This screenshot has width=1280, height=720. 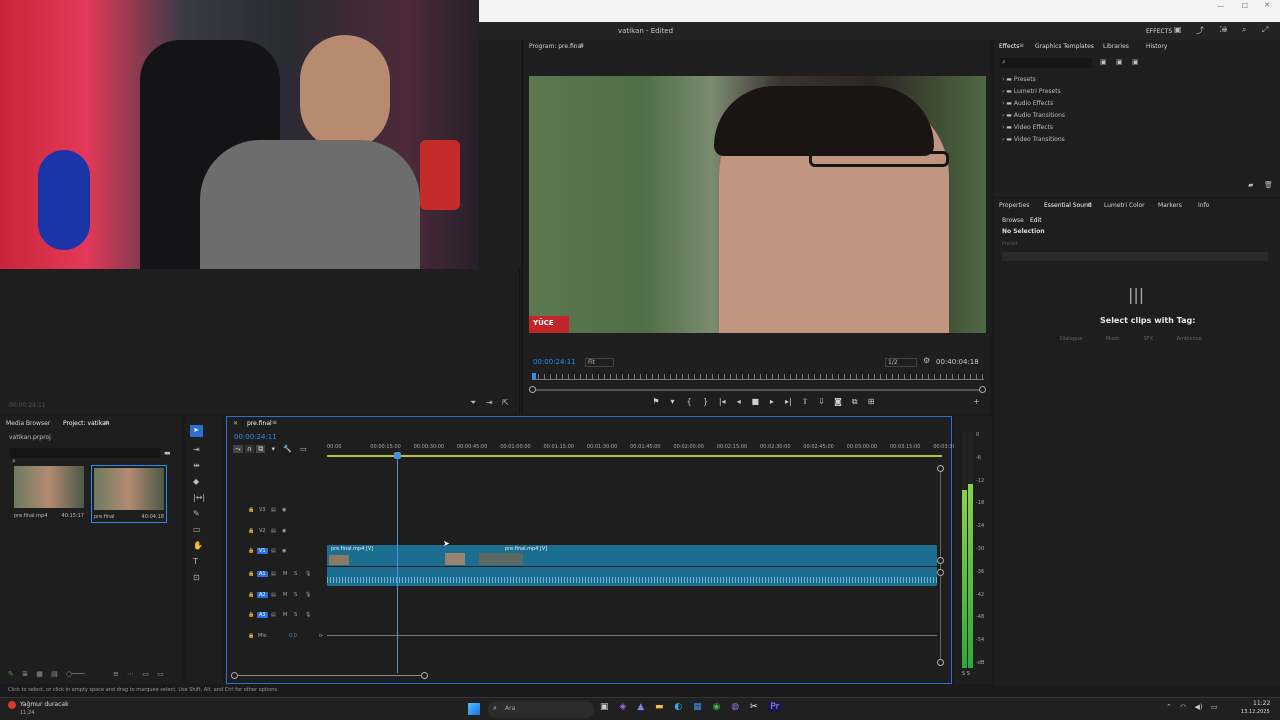 What do you see at coordinates (632, 576) in the screenshot?
I see `audio-clip` at bounding box center [632, 576].